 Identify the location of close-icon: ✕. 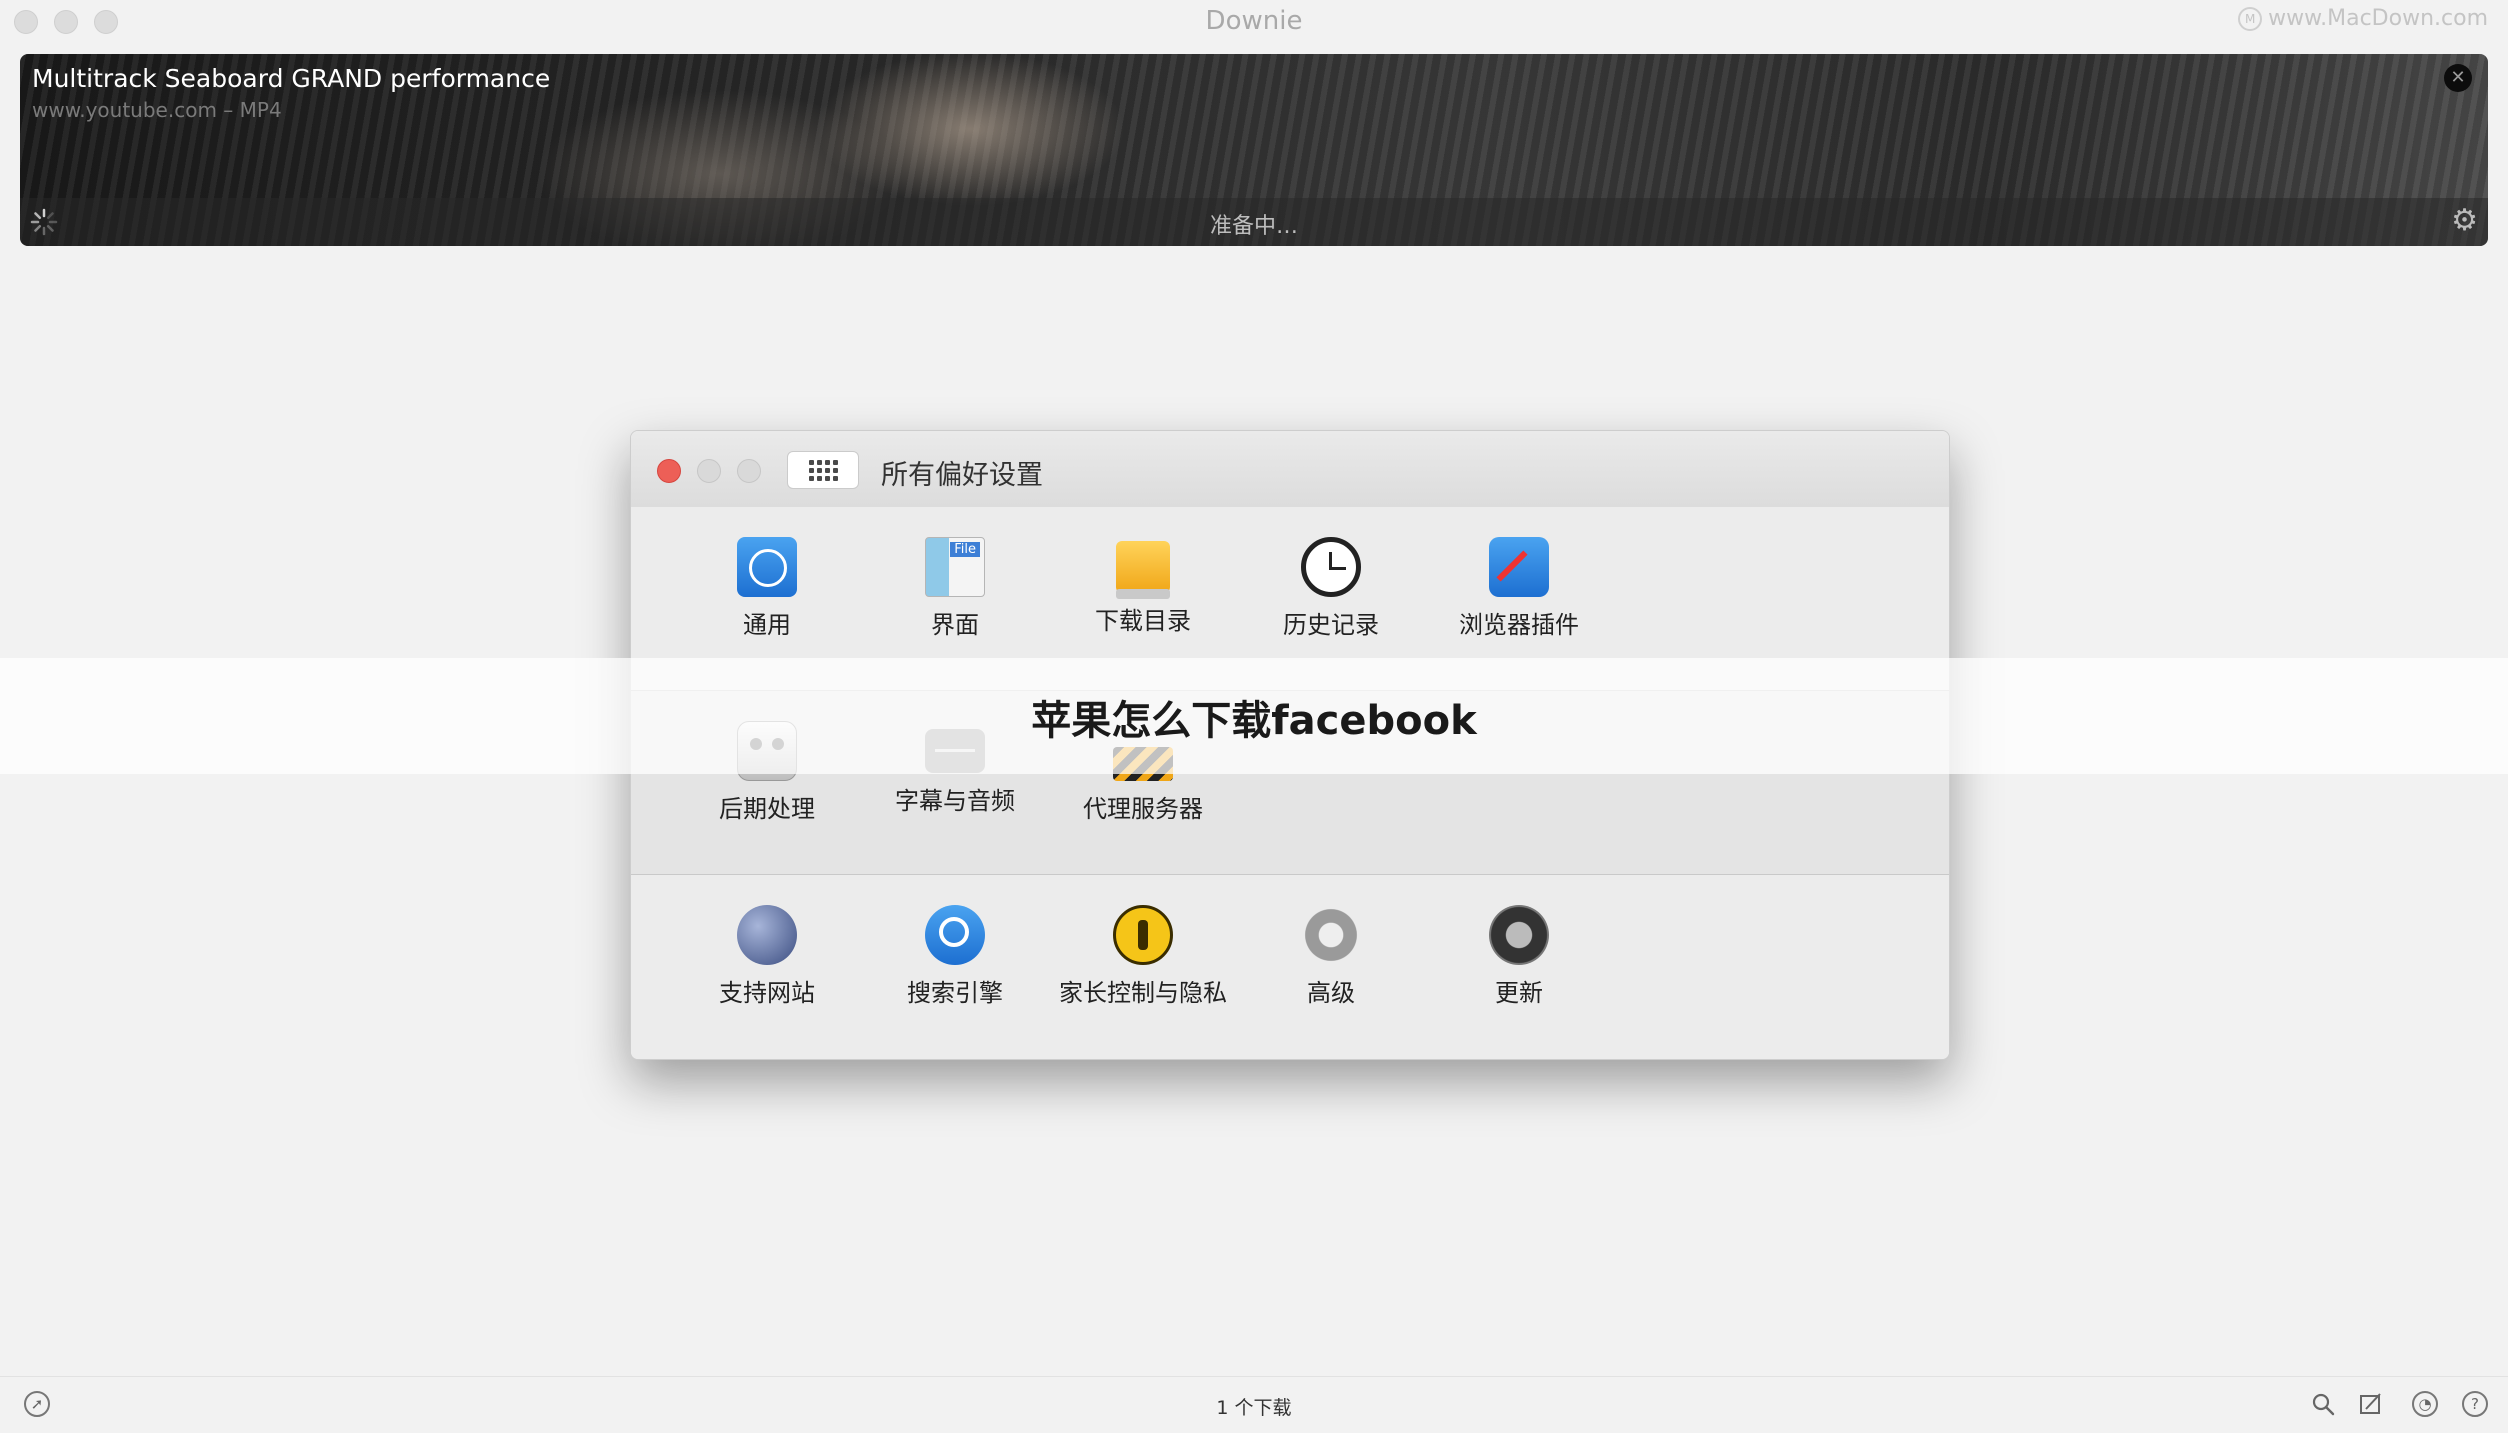
(2458, 78).